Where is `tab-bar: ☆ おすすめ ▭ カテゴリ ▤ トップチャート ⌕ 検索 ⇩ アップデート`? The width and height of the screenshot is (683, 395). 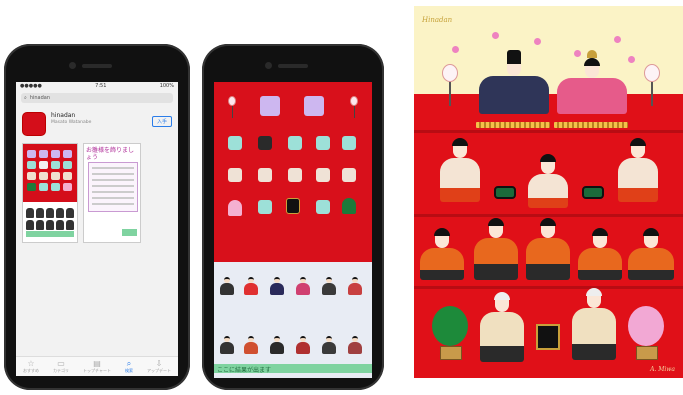 tab-bar: ☆ おすすめ ▭ カテゴリ ▤ トップチャート ⌕ 検索 ⇩ アップデート is located at coordinates (97, 366).